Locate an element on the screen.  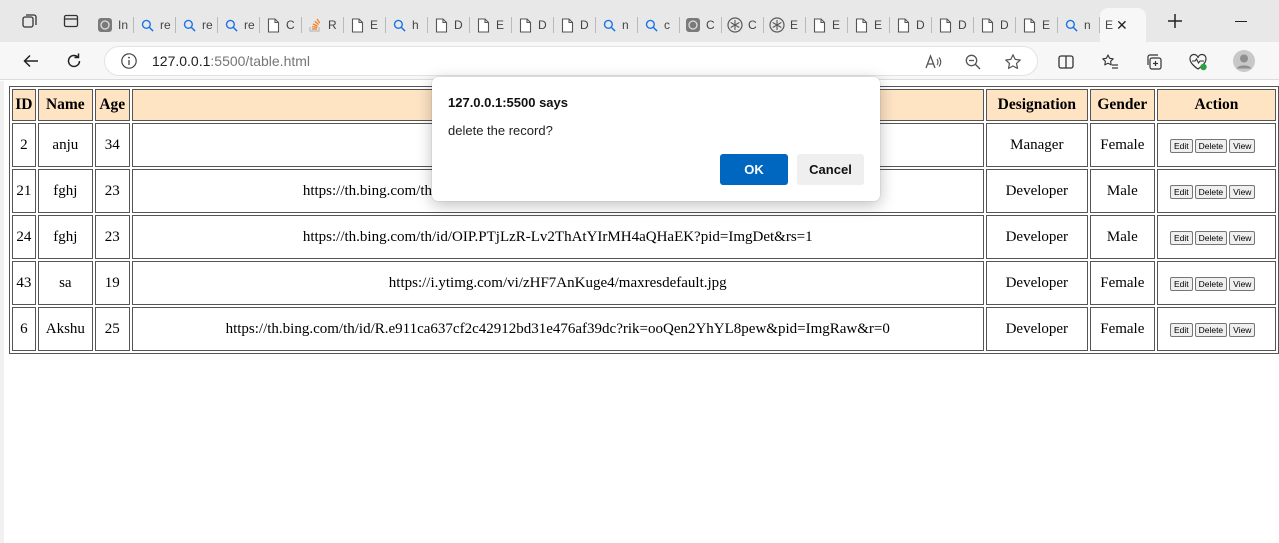
favorites-list-icon is located at coordinates (1110, 61).